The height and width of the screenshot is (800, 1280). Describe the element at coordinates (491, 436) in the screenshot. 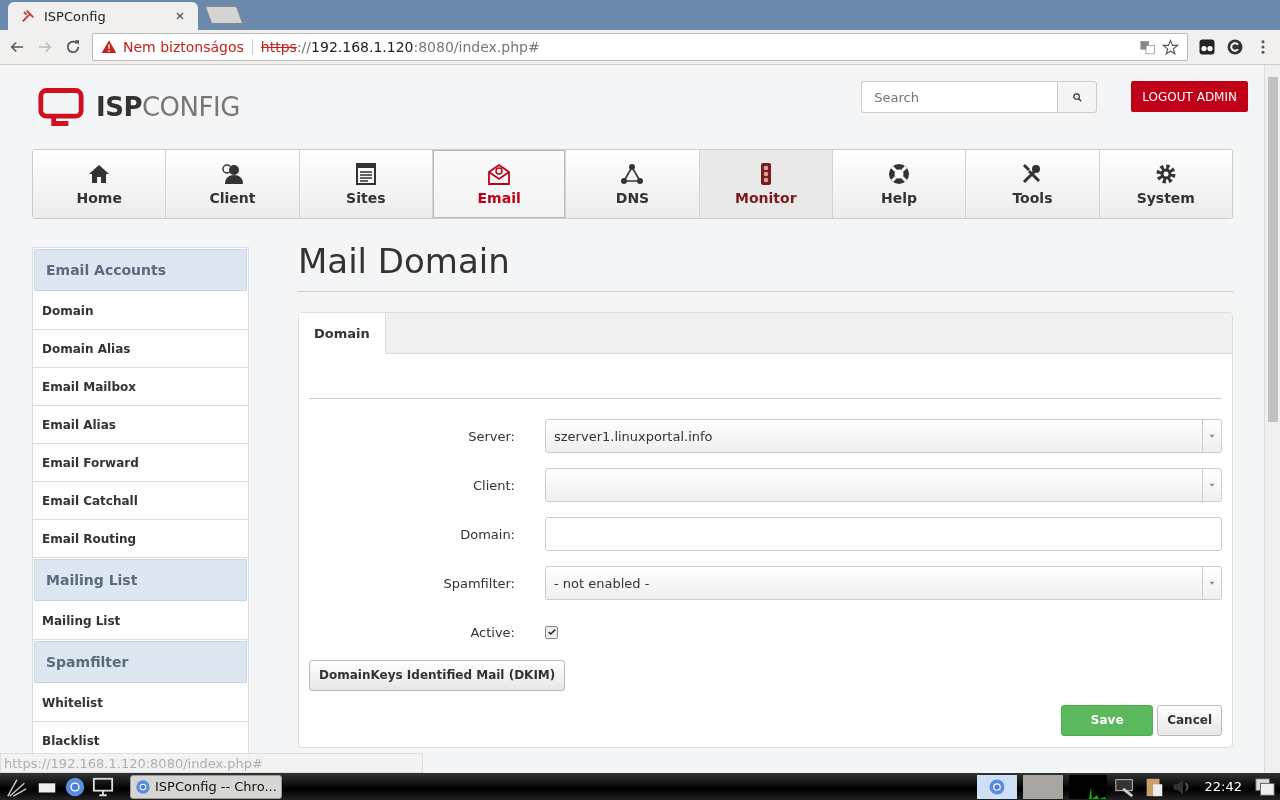

I see `field-label: Server:` at that location.